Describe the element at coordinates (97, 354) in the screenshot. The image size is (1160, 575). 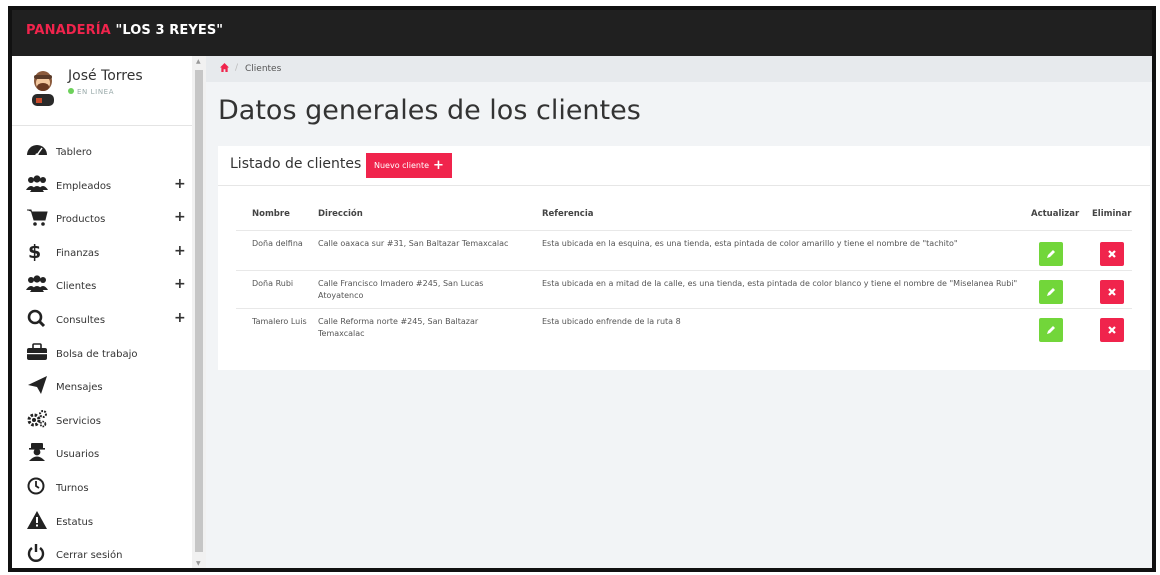
I see `sidebar-item-label: Bolsa de trabajo` at that location.